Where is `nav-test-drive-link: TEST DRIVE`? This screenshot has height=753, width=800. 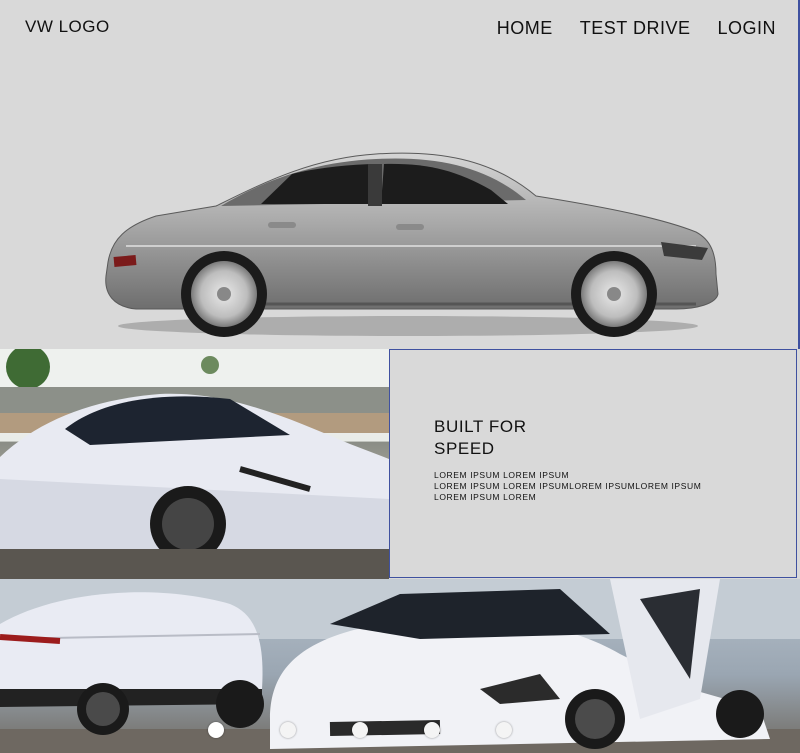 nav-test-drive-link: TEST DRIVE is located at coordinates (635, 28).